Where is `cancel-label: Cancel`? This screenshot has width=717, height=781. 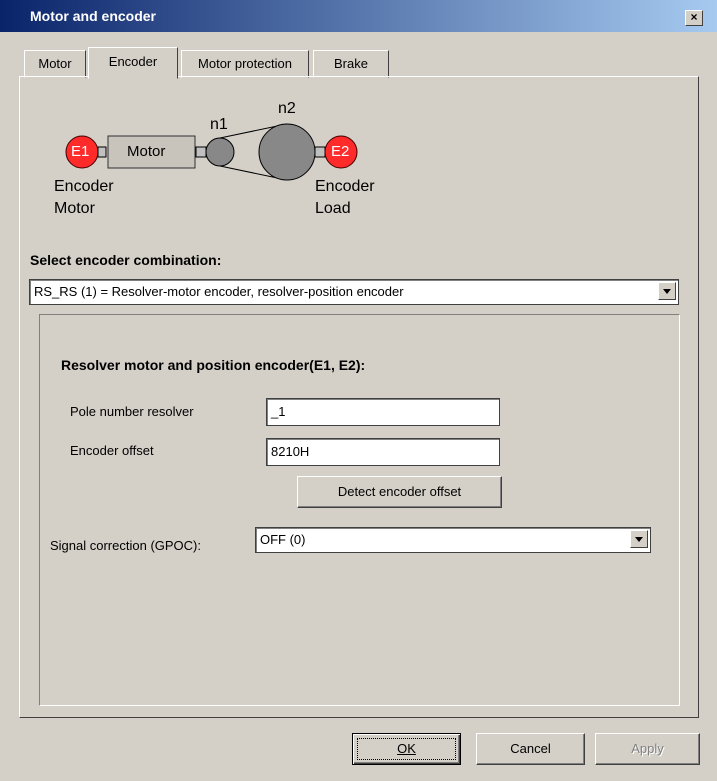 cancel-label: Cancel is located at coordinates (530, 748).